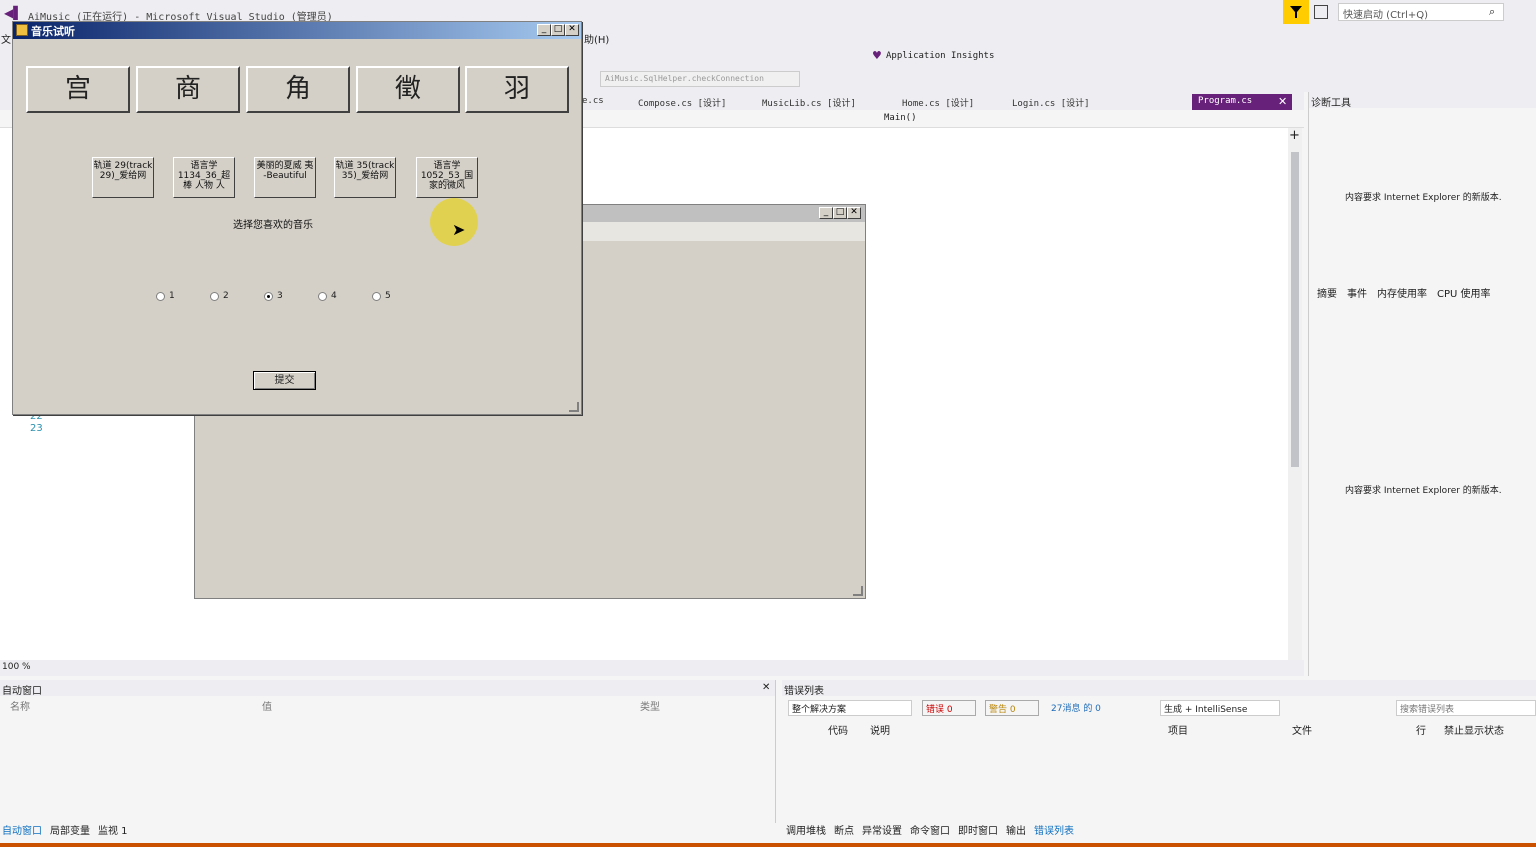 The height and width of the screenshot is (847, 1536). What do you see at coordinates (1085, 708) in the screenshot?
I see `messages-filter: 27消息 的 0` at bounding box center [1085, 708].